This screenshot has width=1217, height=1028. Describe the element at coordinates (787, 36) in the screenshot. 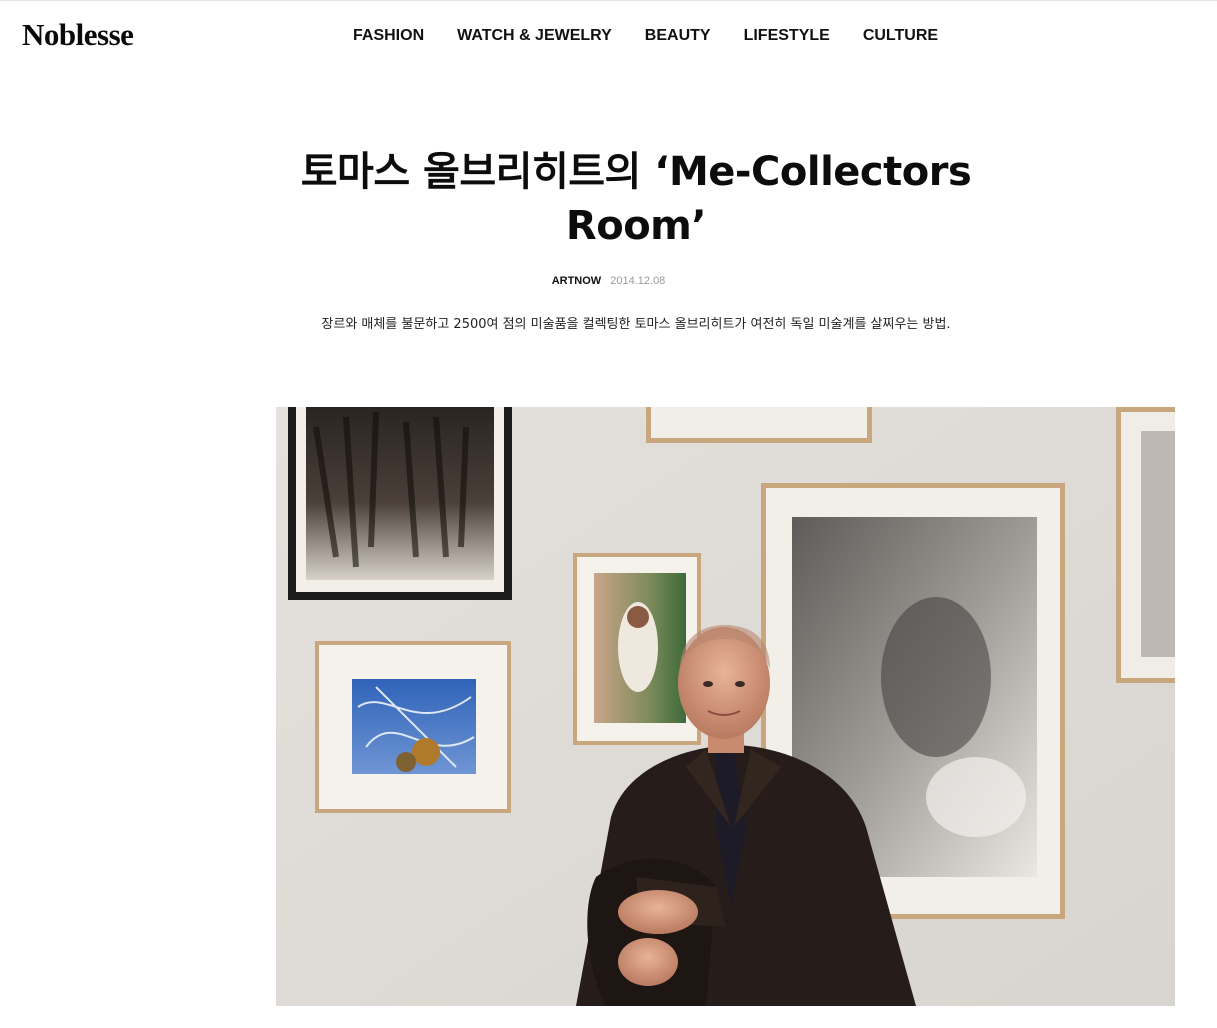

I see `nav-lifestyle: LIFESTYLE` at that location.